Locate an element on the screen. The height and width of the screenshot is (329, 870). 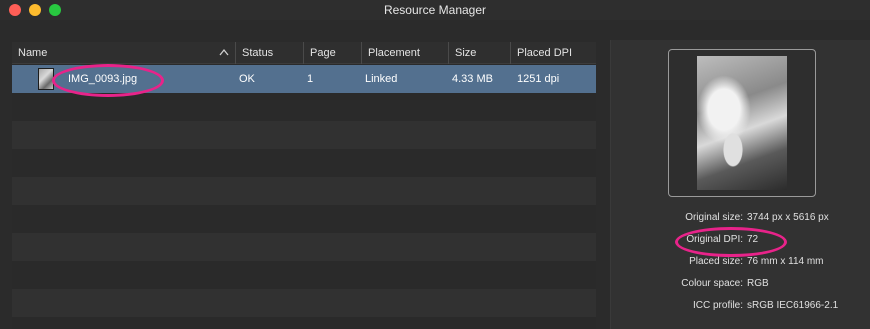
placed-size-value: 76 mm x 114 mm is located at coordinates (785, 261).